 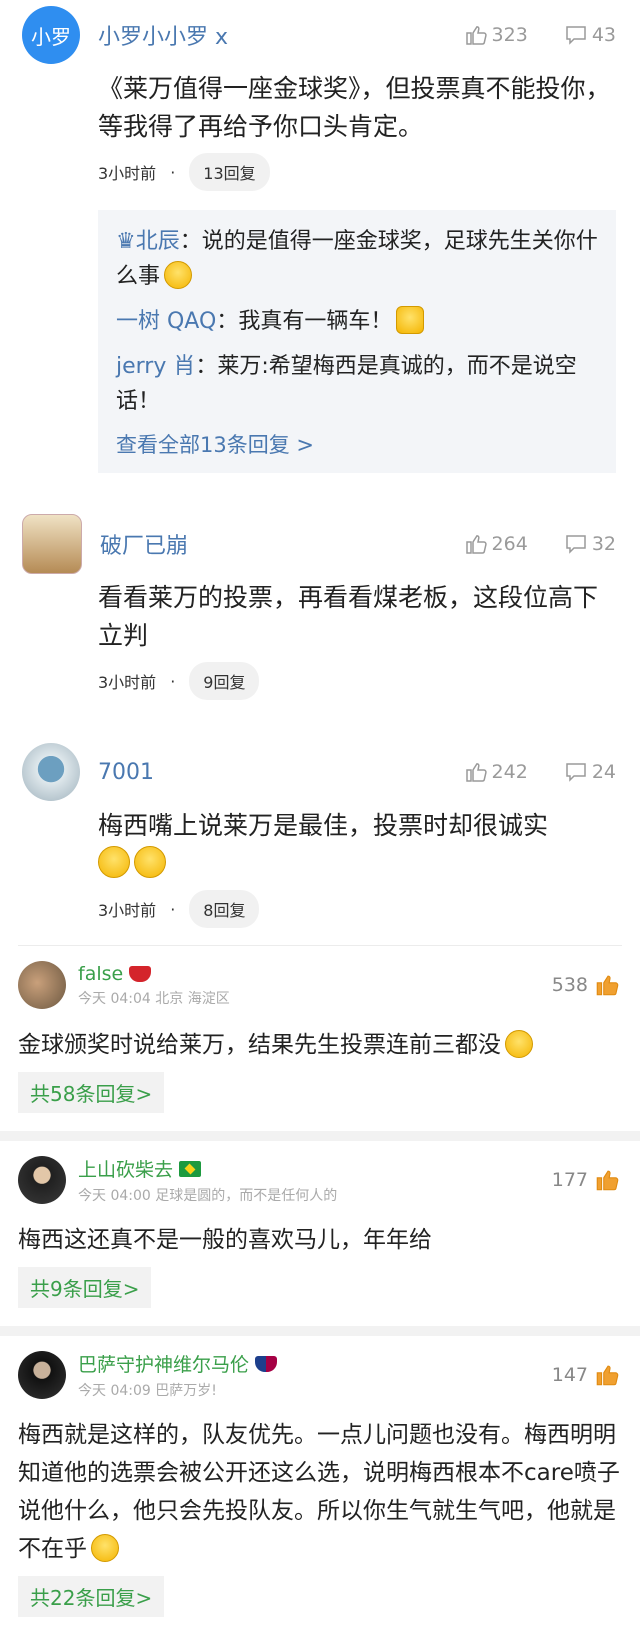 What do you see at coordinates (281, 35) in the screenshot?
I see `username: 小罗小小罗 x` at bounding box center [281, 35].